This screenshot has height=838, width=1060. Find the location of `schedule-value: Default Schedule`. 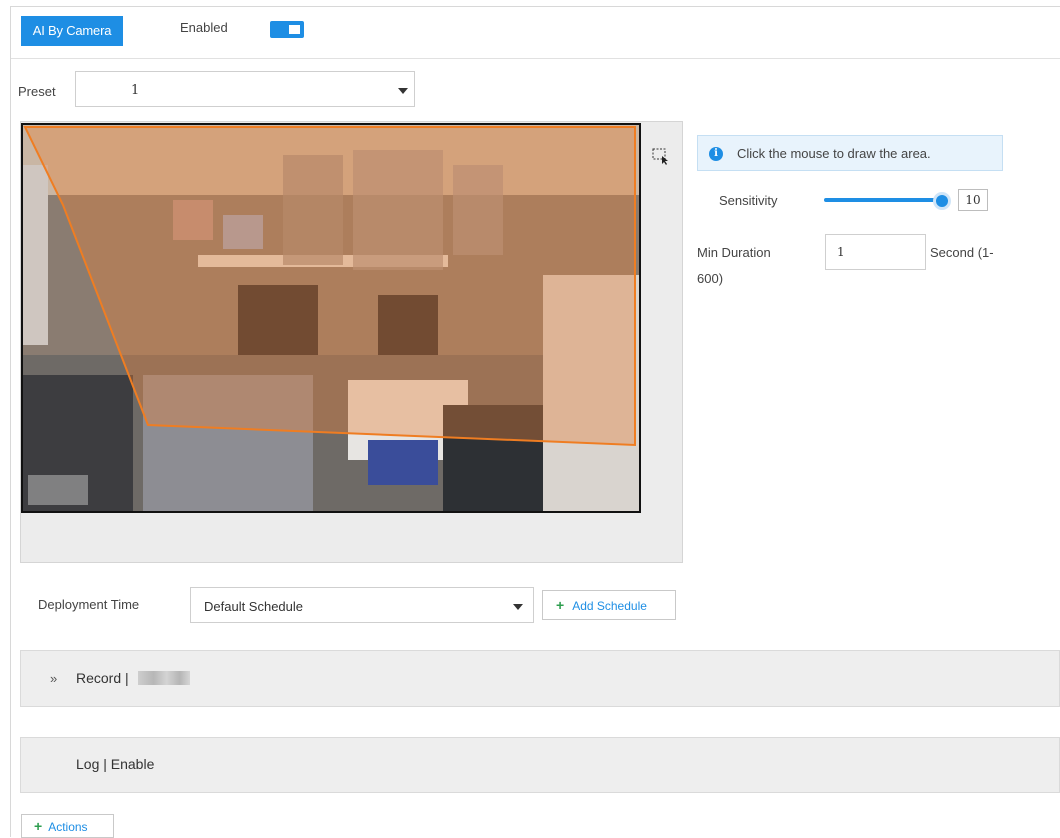

schedule-value: Default Schedule is located at coordinates (254, 606).